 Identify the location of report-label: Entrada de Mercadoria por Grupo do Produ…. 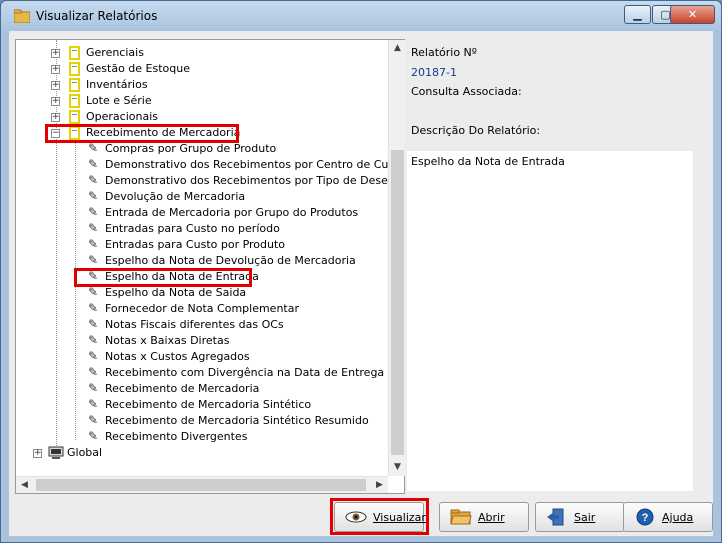
(232, 212).